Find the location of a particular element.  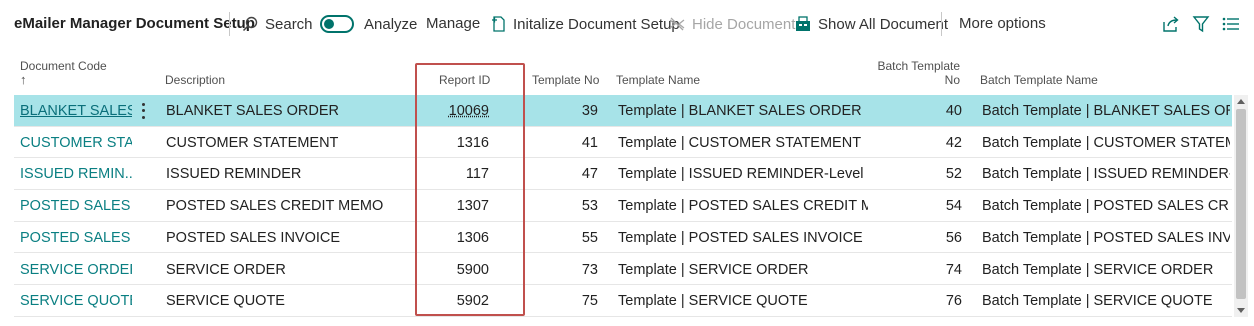

row-actions-icon is located at coordinates (143, 111).